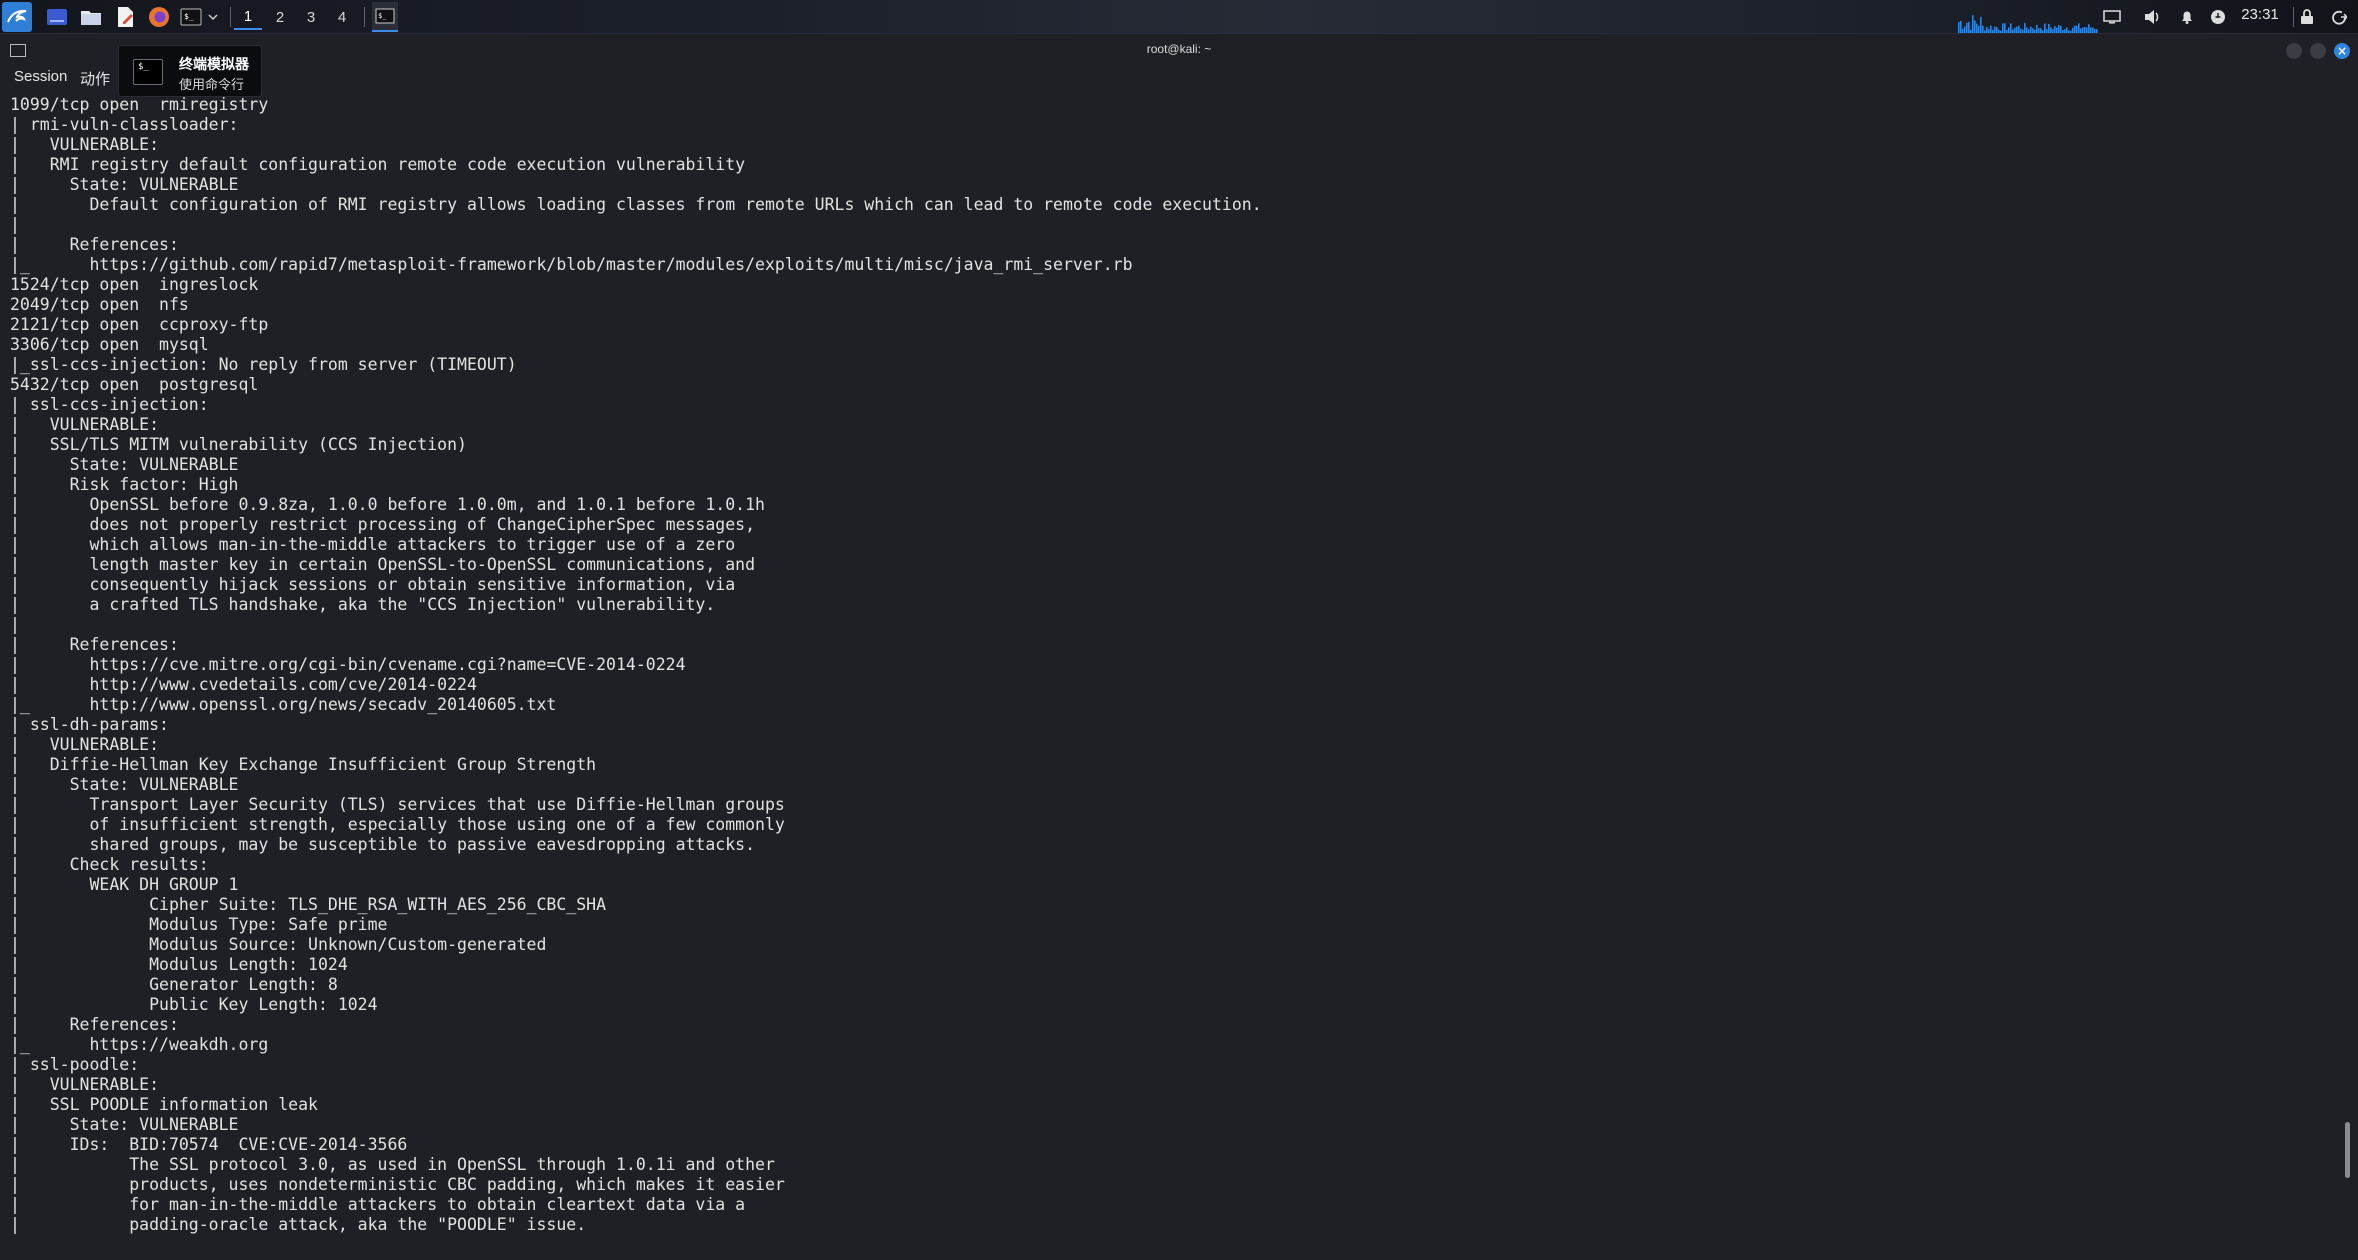 This screenshot has width=2358, height=1260. What do you see at coordinates (95, 78) in the screenshot?
I see `menu-actions: 动作` at bounding box center [95, 78].